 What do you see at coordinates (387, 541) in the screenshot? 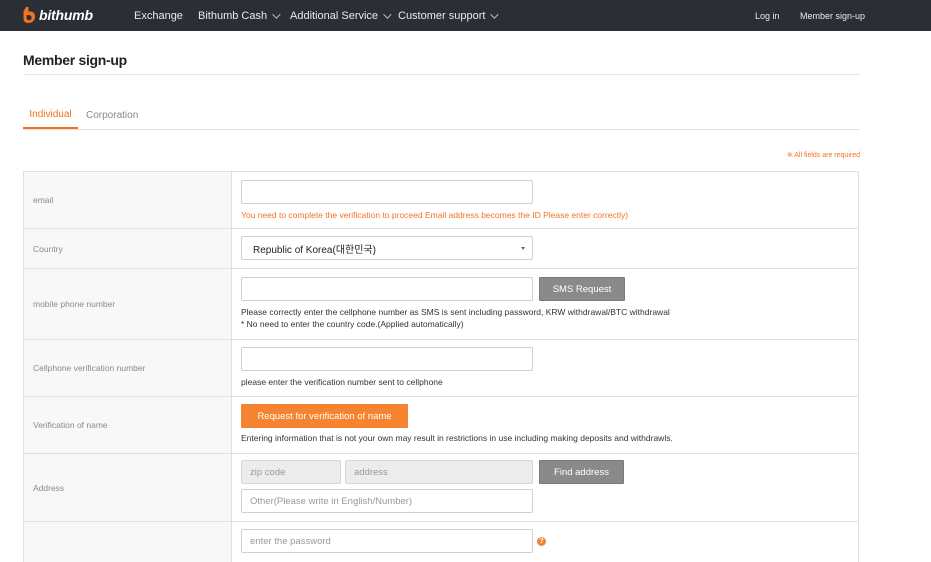
I see `password-input` at bounding box center [387, 541].